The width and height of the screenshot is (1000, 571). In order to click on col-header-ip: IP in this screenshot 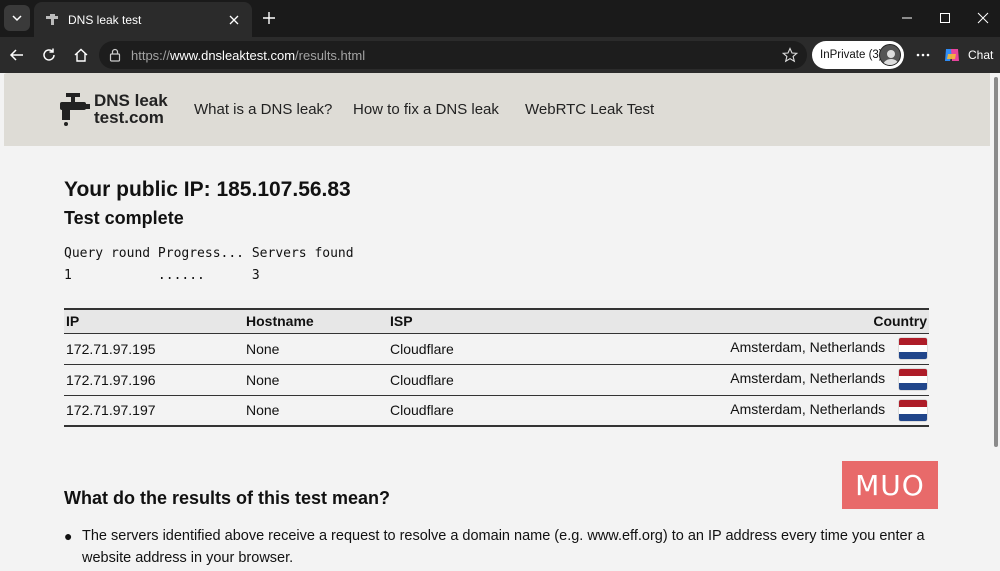, I will do `click(154, 321)`.